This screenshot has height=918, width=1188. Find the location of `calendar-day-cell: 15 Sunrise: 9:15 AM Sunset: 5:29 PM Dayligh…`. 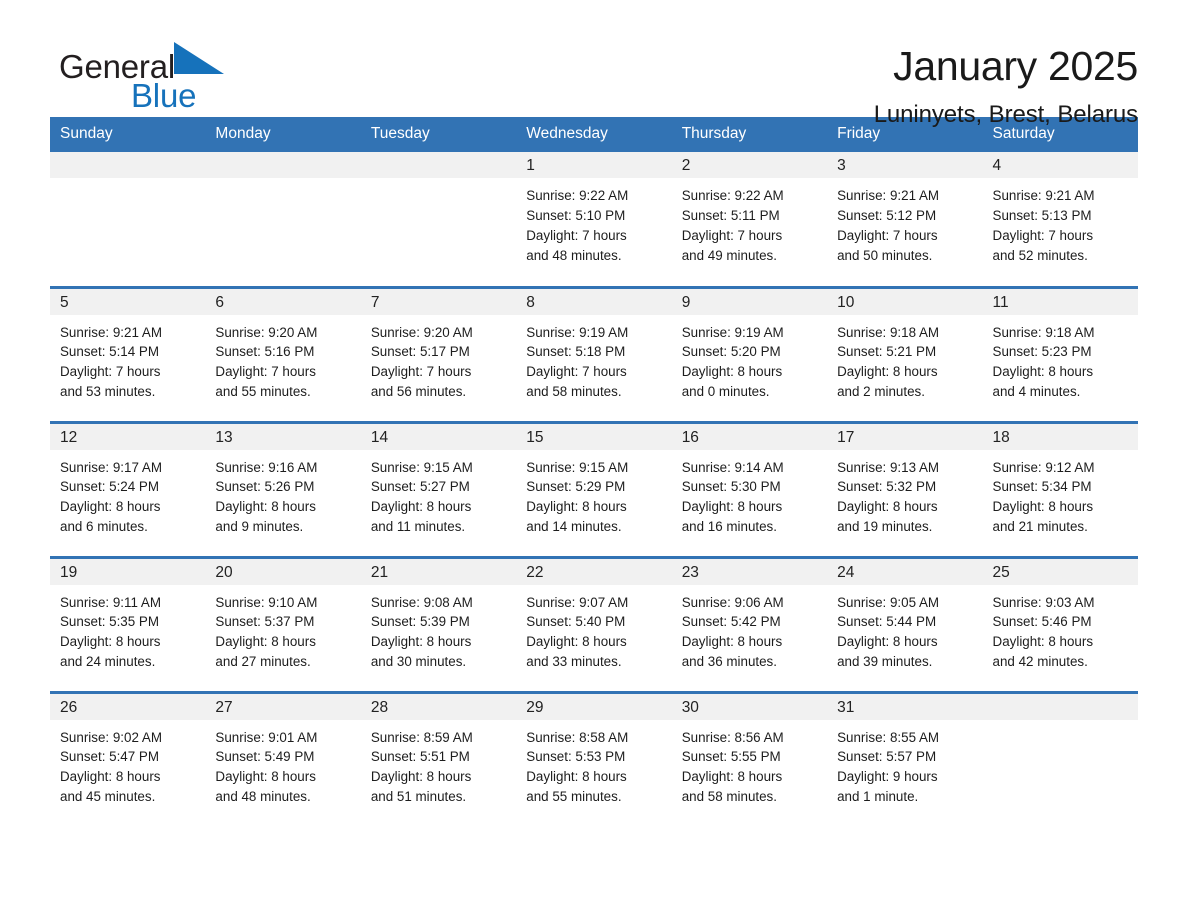

calendar-day-cell: 15 Sunrise: 9:15 AM Sunset: 5:29 PM Dayligh… is located at coordinates (594, 488).